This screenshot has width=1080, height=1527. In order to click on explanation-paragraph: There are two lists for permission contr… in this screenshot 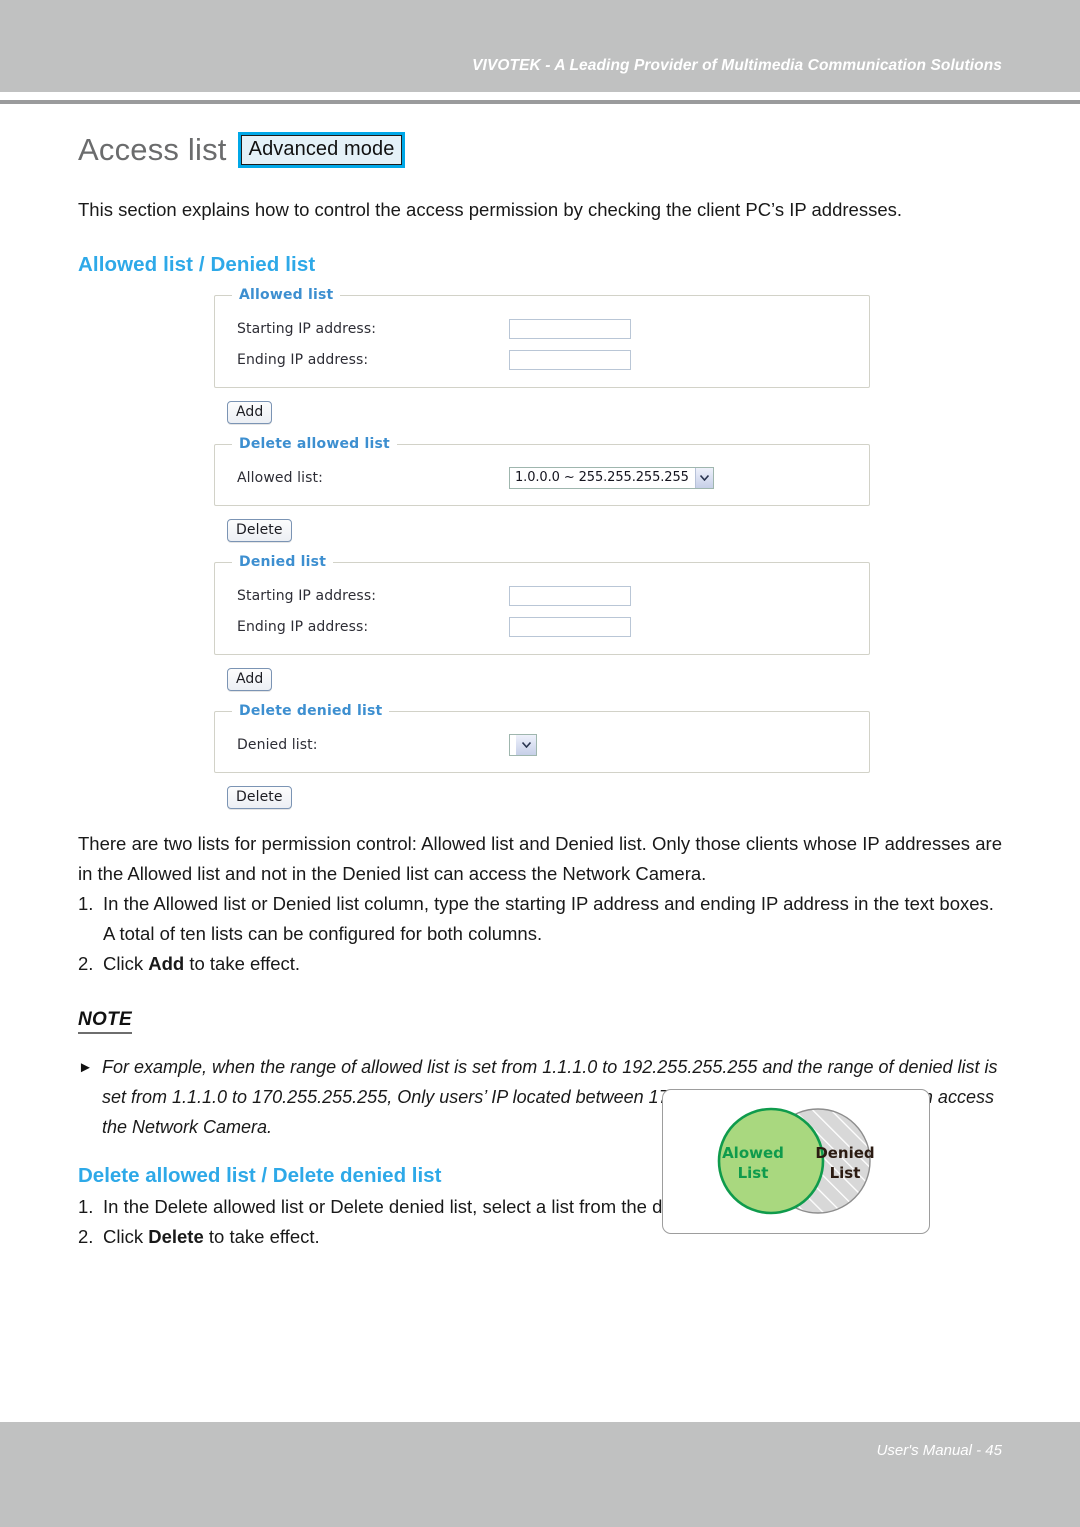, I will do `click(540, 858)`.